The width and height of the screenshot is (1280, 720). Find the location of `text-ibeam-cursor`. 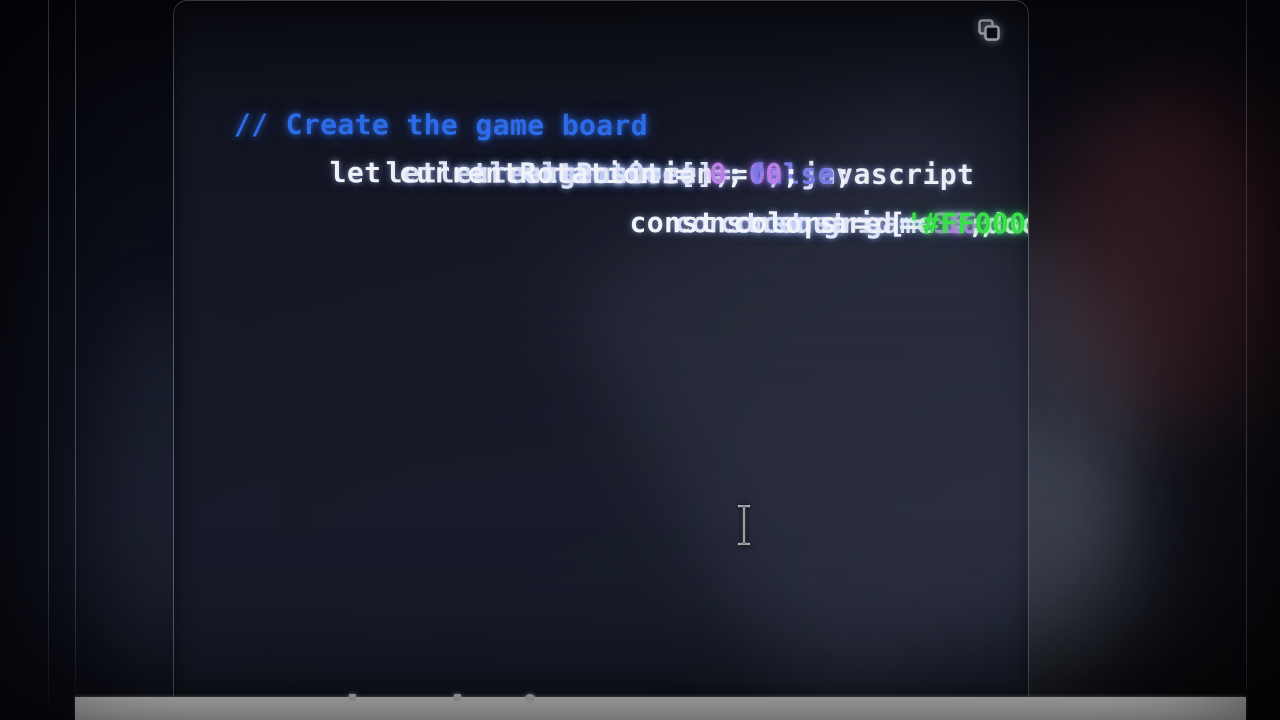

text-ibeam-cursor is located at coordinates (744, 525).